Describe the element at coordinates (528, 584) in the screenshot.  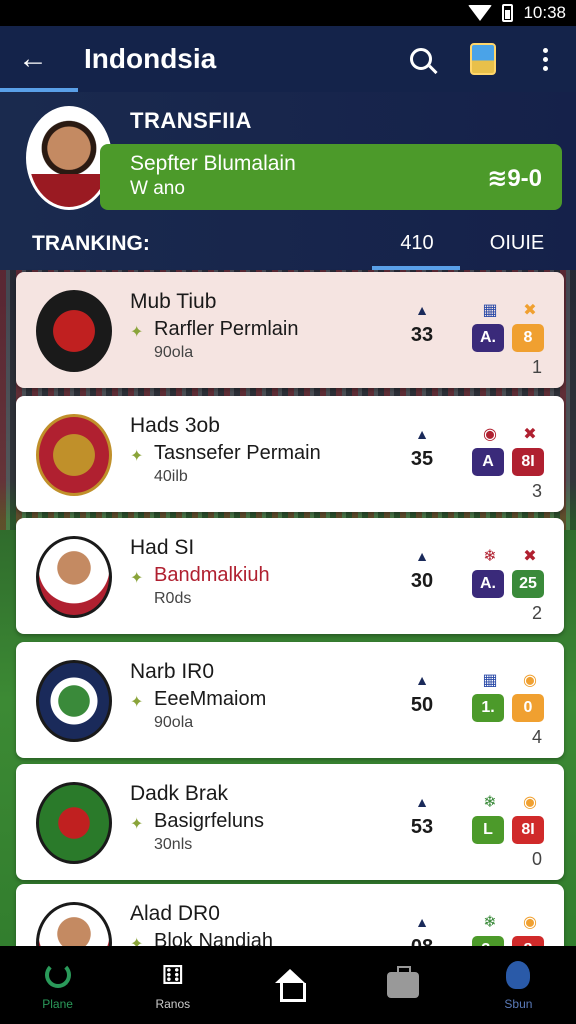
I see `badge-secondary: 25` at that location.